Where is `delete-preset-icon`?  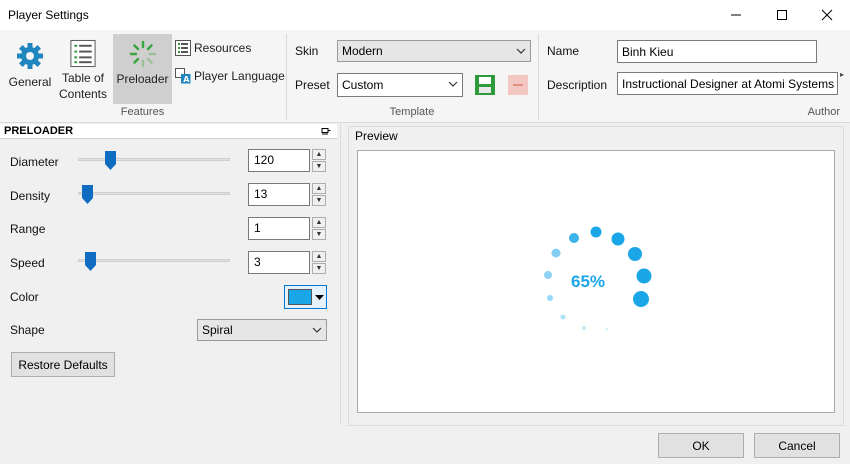
delete-preset-icon is located at coordinates (518, 85).